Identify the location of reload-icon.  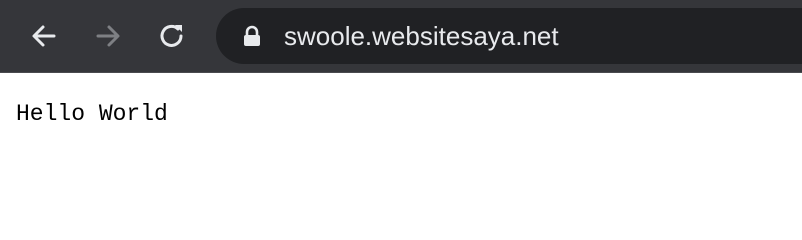
(171, 35).